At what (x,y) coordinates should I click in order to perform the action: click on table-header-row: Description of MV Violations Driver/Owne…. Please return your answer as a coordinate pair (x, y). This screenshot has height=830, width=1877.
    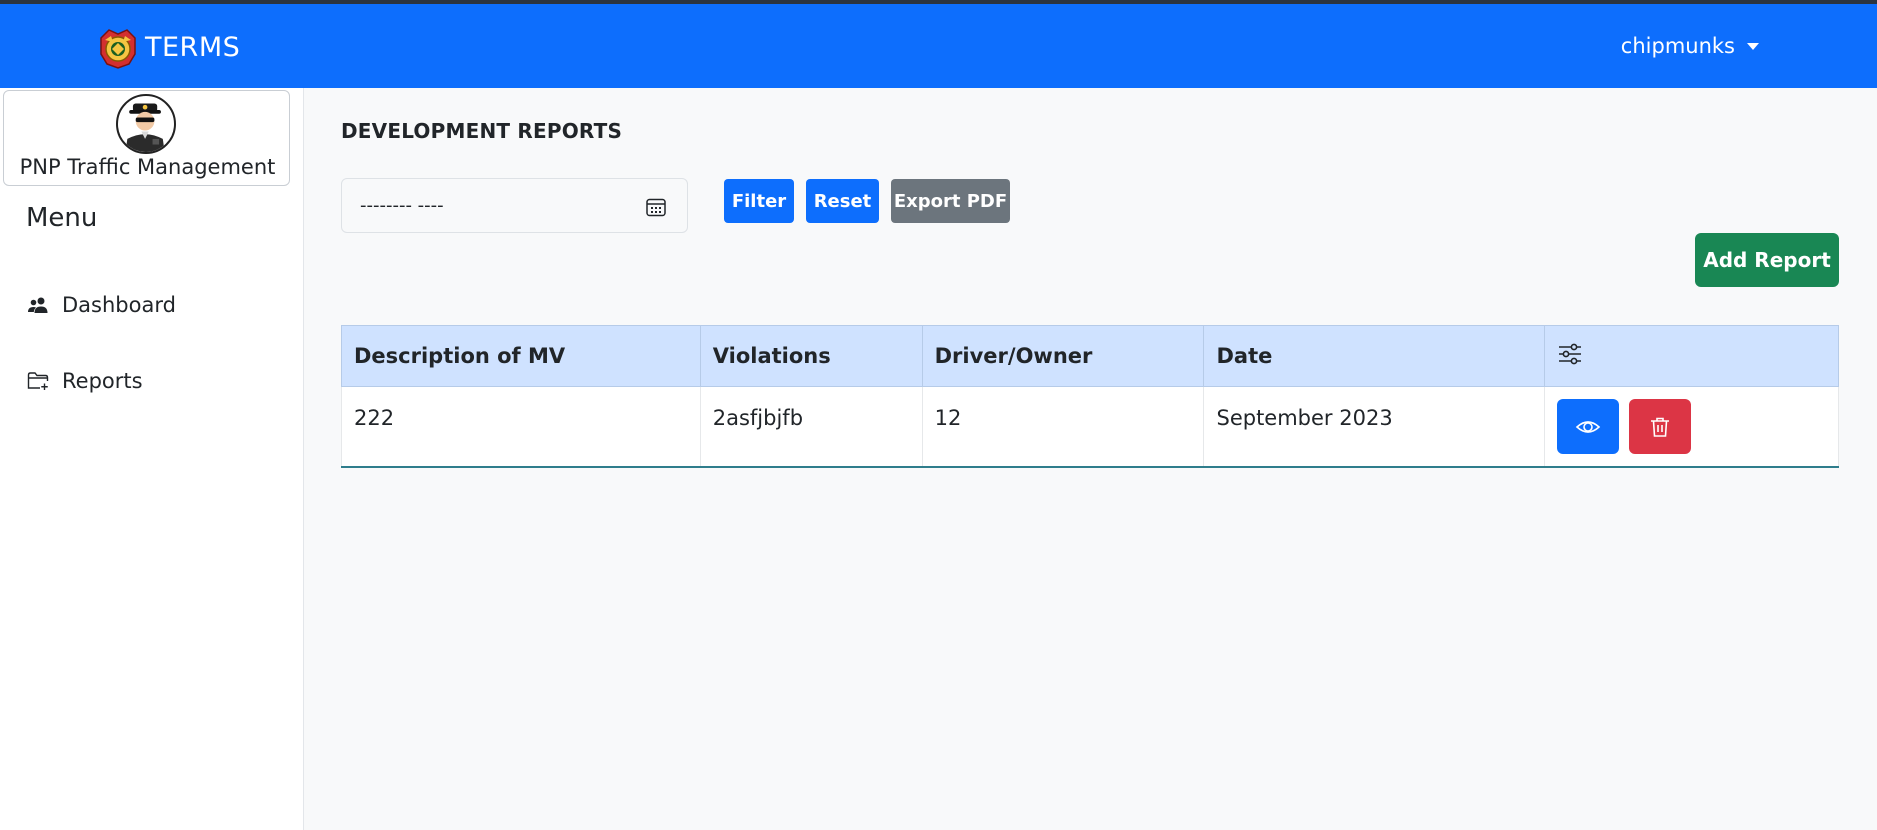
    Looking at the image, I should click on (1090, 356).